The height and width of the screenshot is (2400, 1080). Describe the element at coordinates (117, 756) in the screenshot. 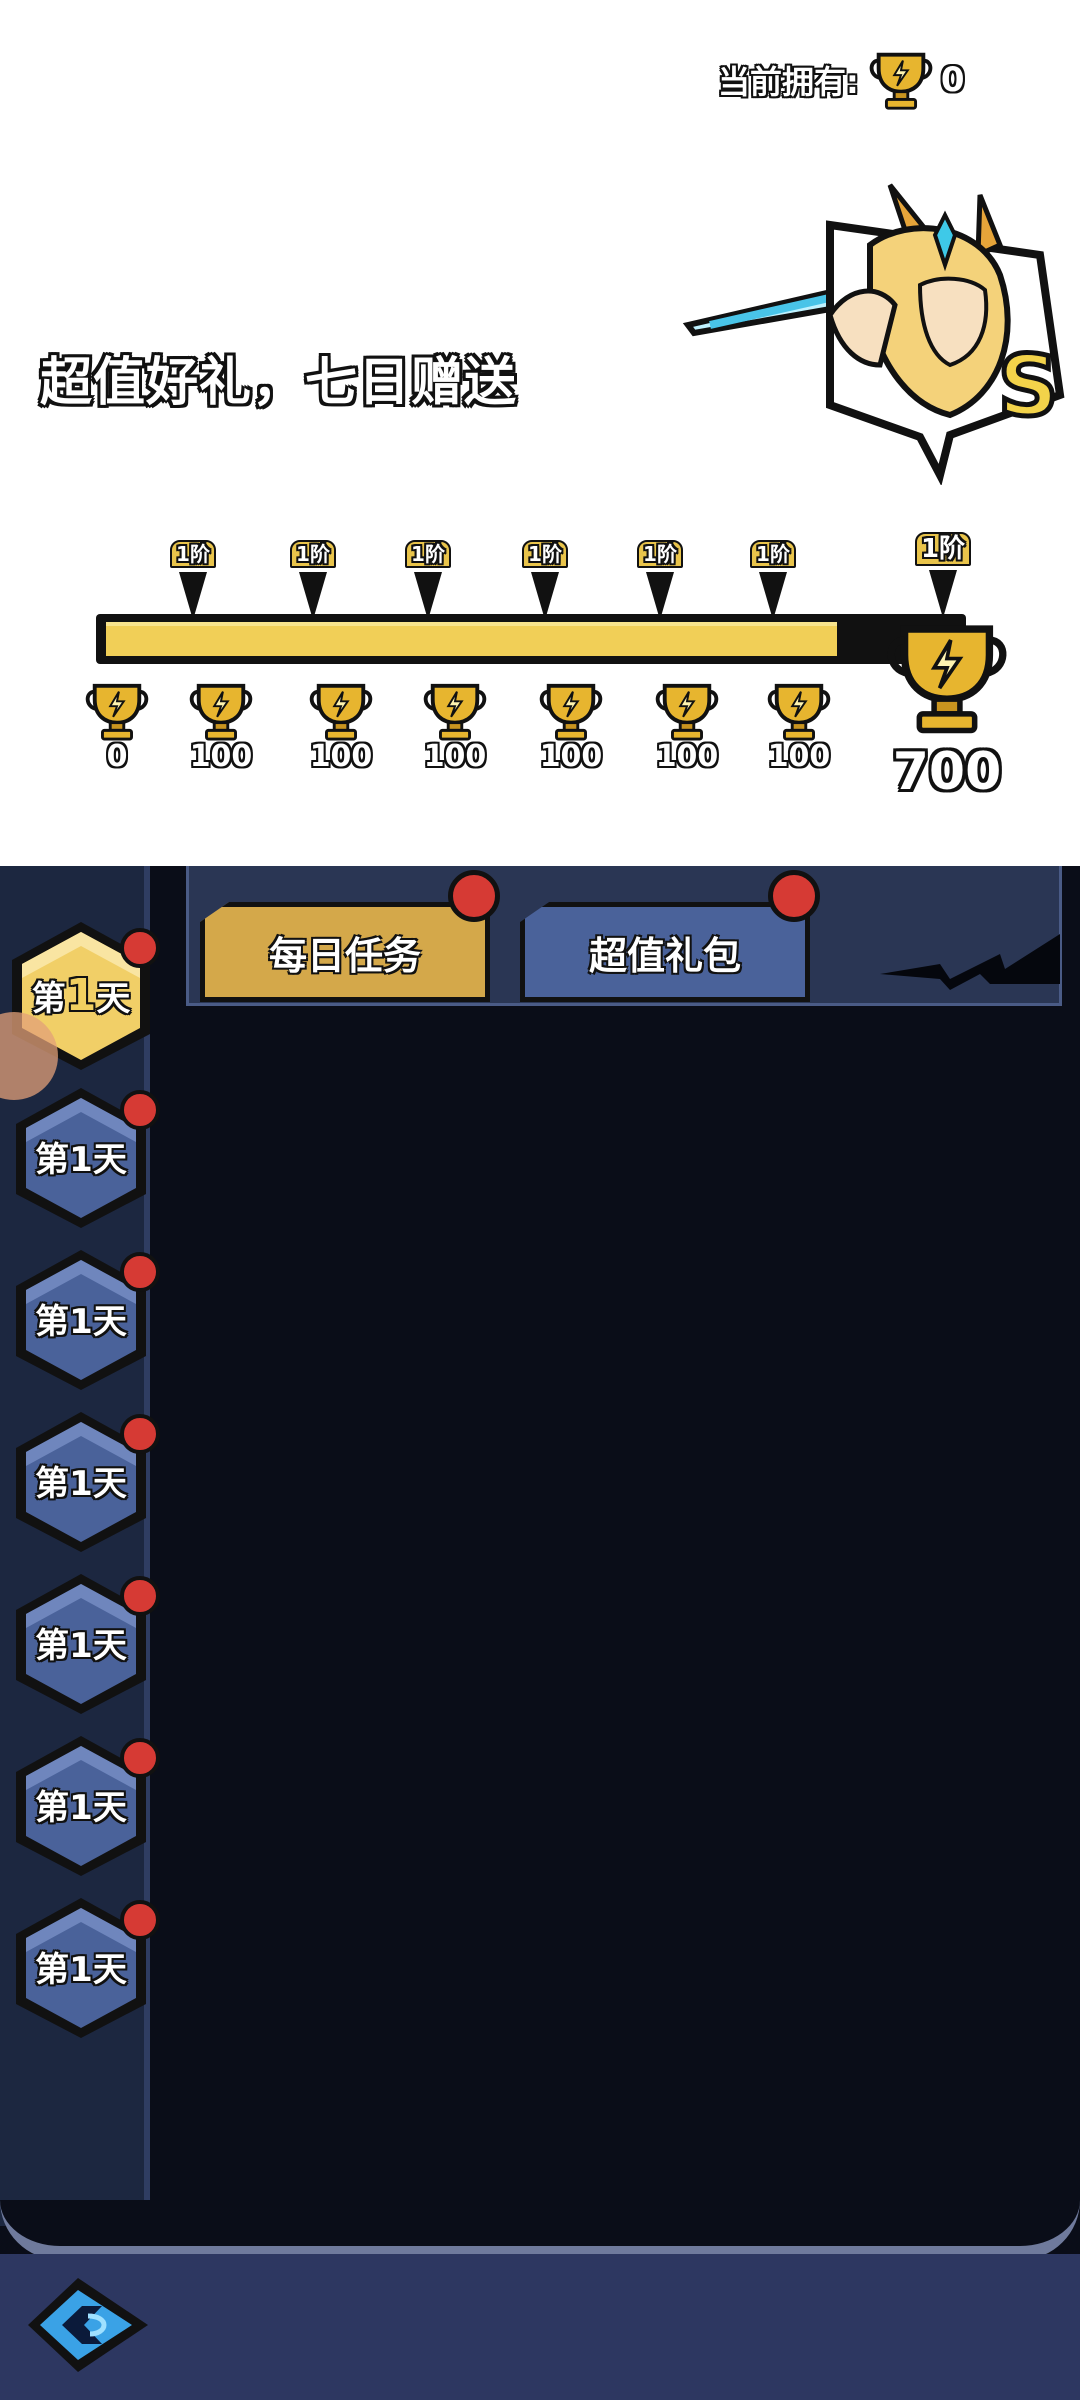

I see `reward-value: 0` at that location.